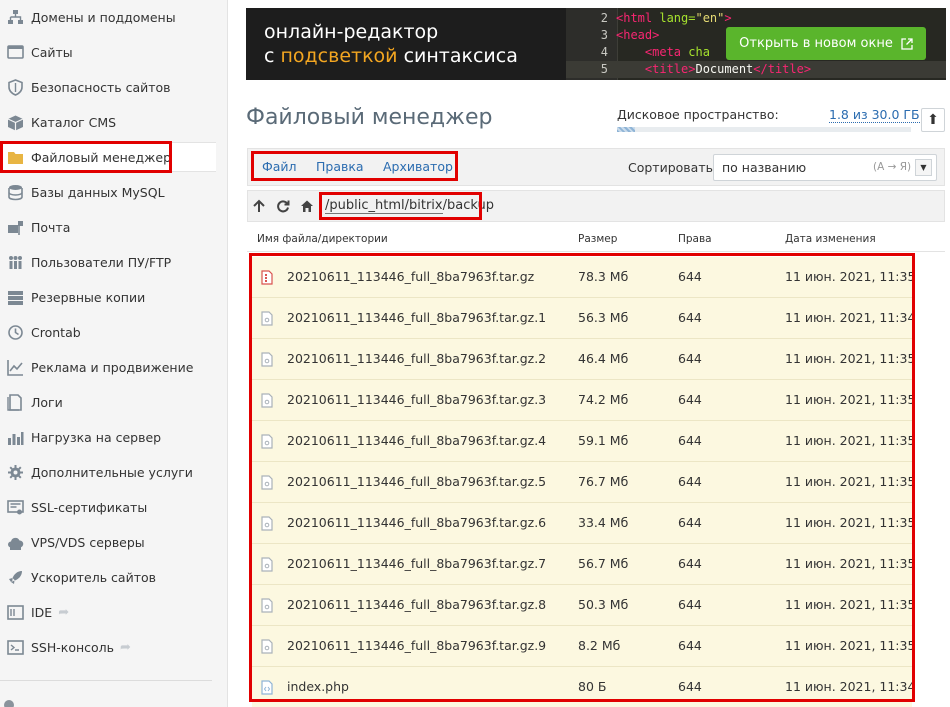  I want to click on refresh-icon, so click(283, 206).